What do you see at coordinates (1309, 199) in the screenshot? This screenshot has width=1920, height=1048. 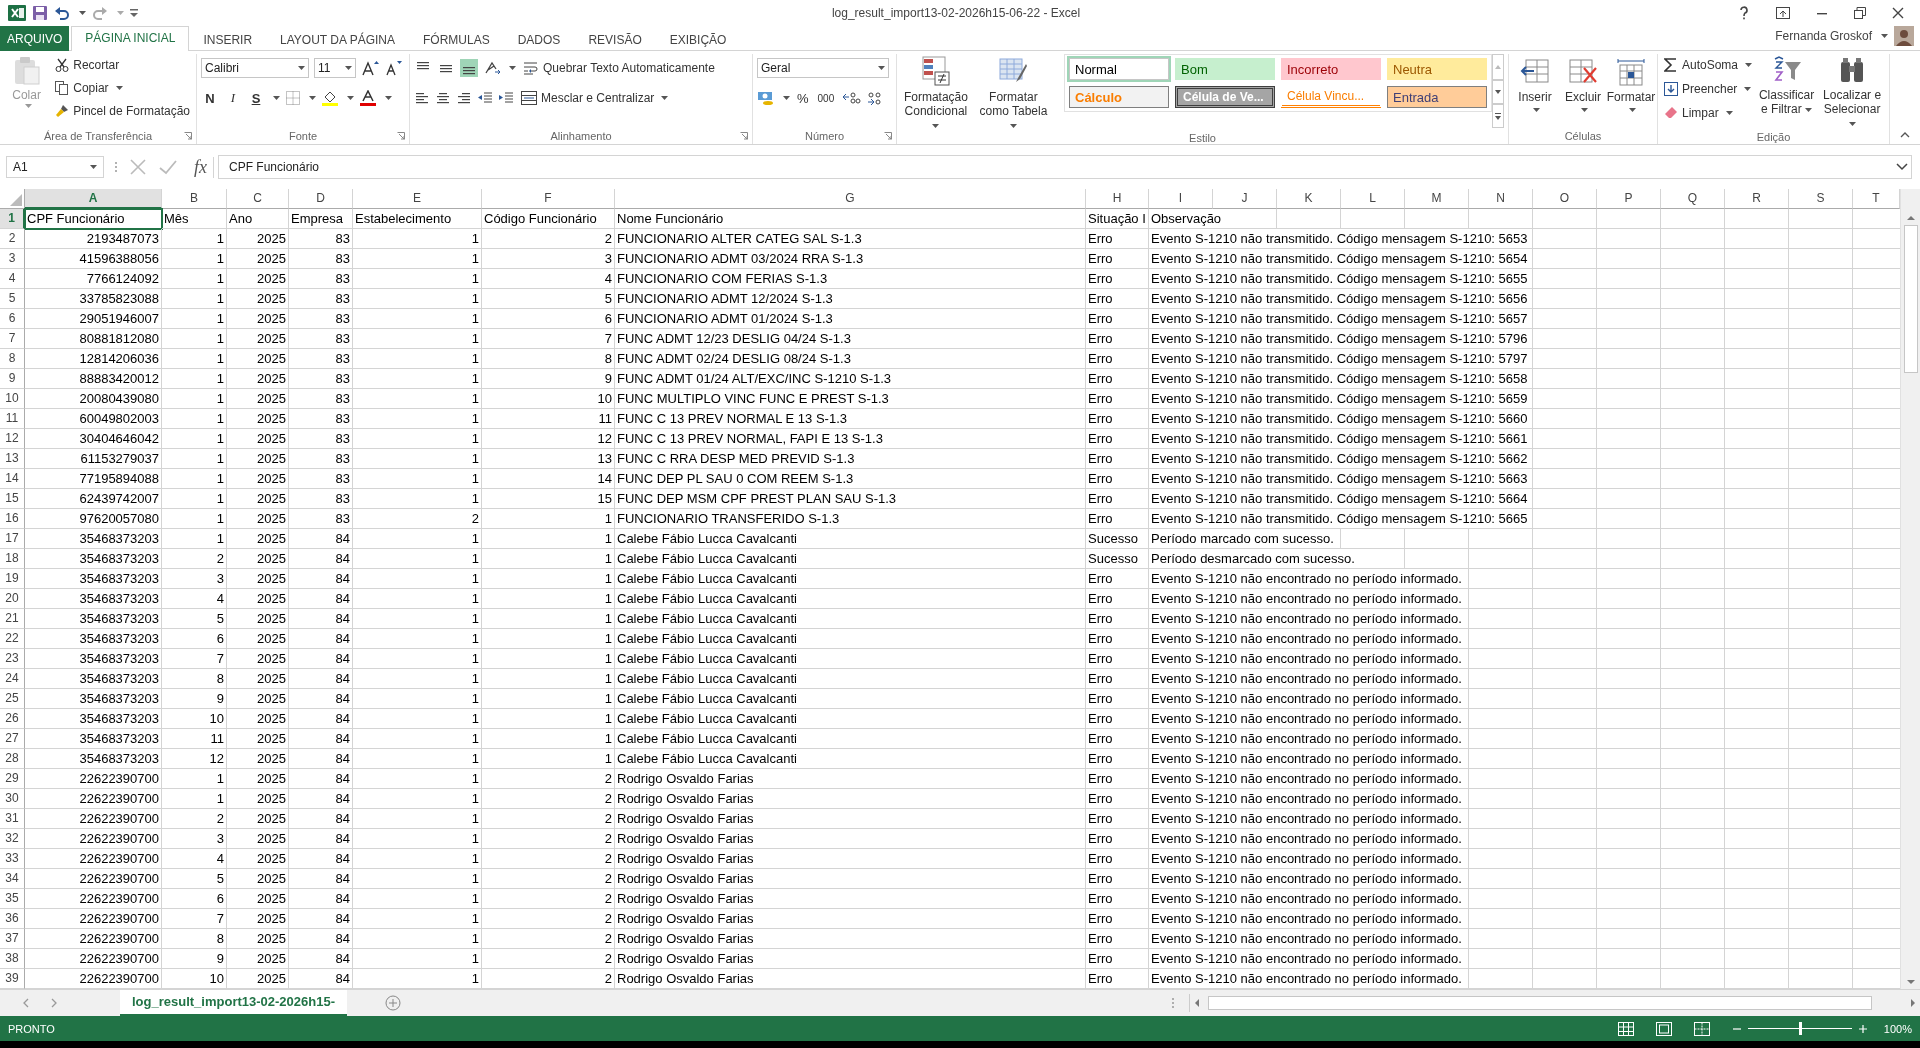 I see `column-header: K` at bounding box center [1309, 199].